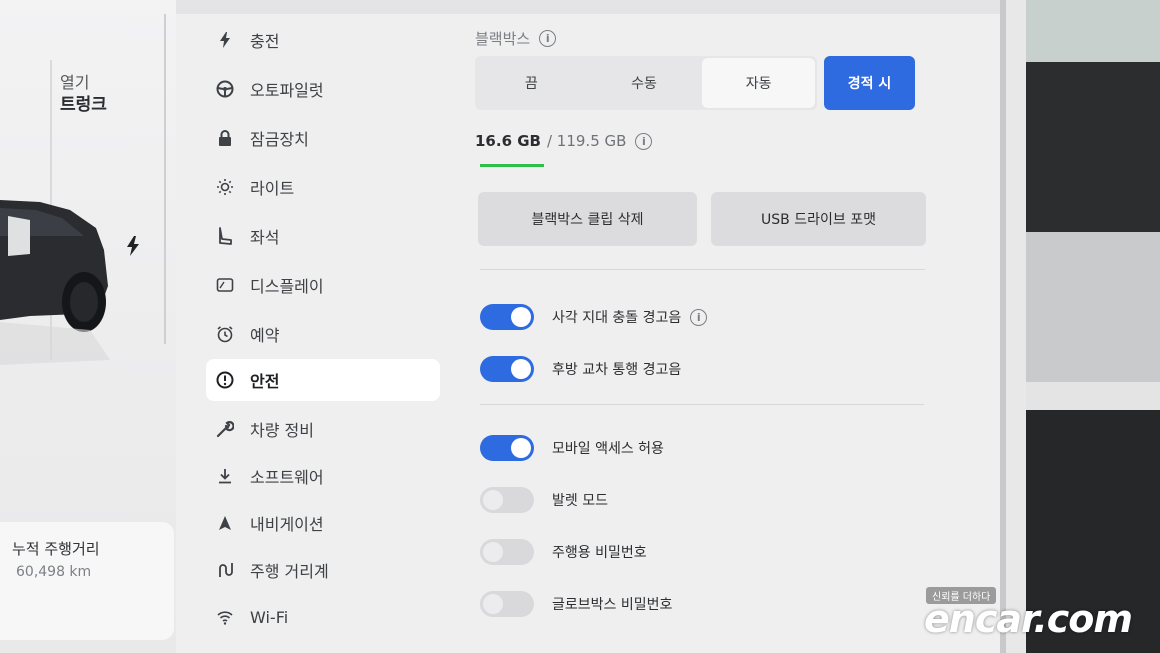 The height and width of the screenshot is (653, 1160). I want to click on sidebar-item-label: 좌석, so click(265, 237).